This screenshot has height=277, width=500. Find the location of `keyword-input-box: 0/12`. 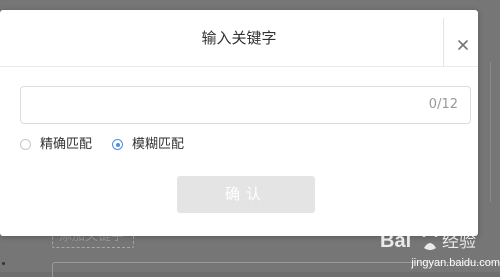

keyword-input-box: 0/12 is located at coordinates (245, 105).